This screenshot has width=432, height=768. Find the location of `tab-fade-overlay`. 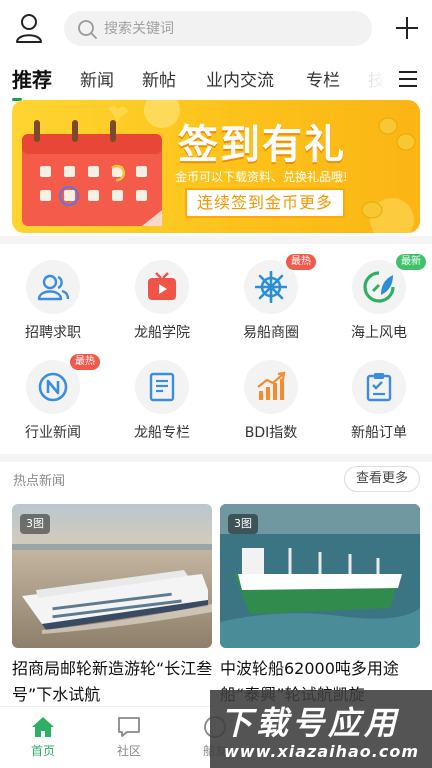

tab-fade-overlay is located at coordinates (370, 80).